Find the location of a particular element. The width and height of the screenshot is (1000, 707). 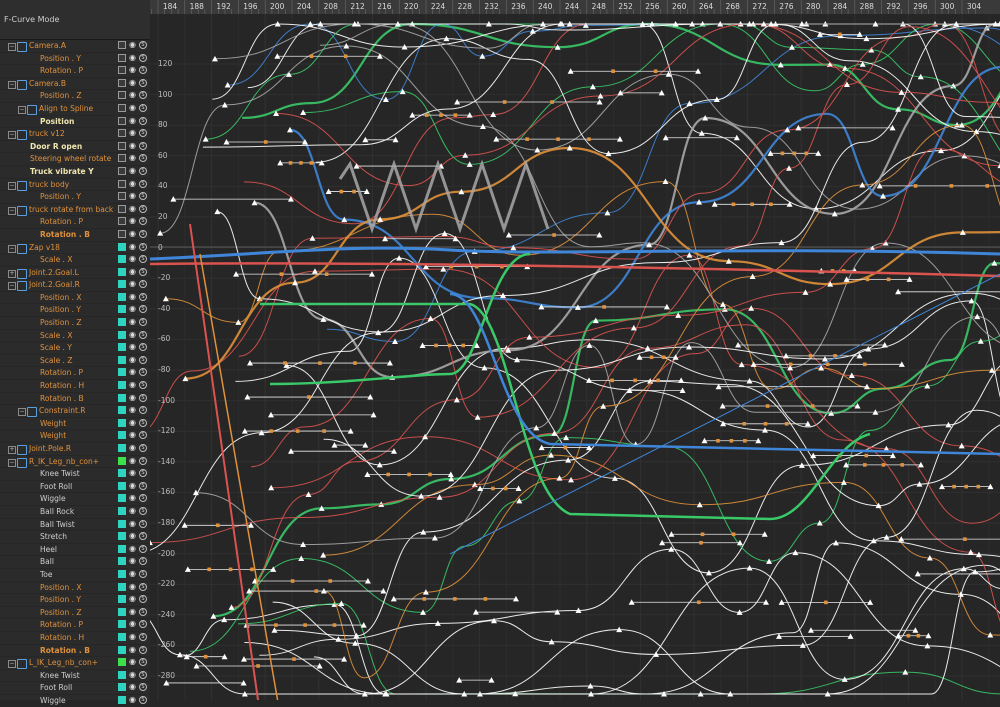

track-row: Position◉S is located at coordinates (75, 122).